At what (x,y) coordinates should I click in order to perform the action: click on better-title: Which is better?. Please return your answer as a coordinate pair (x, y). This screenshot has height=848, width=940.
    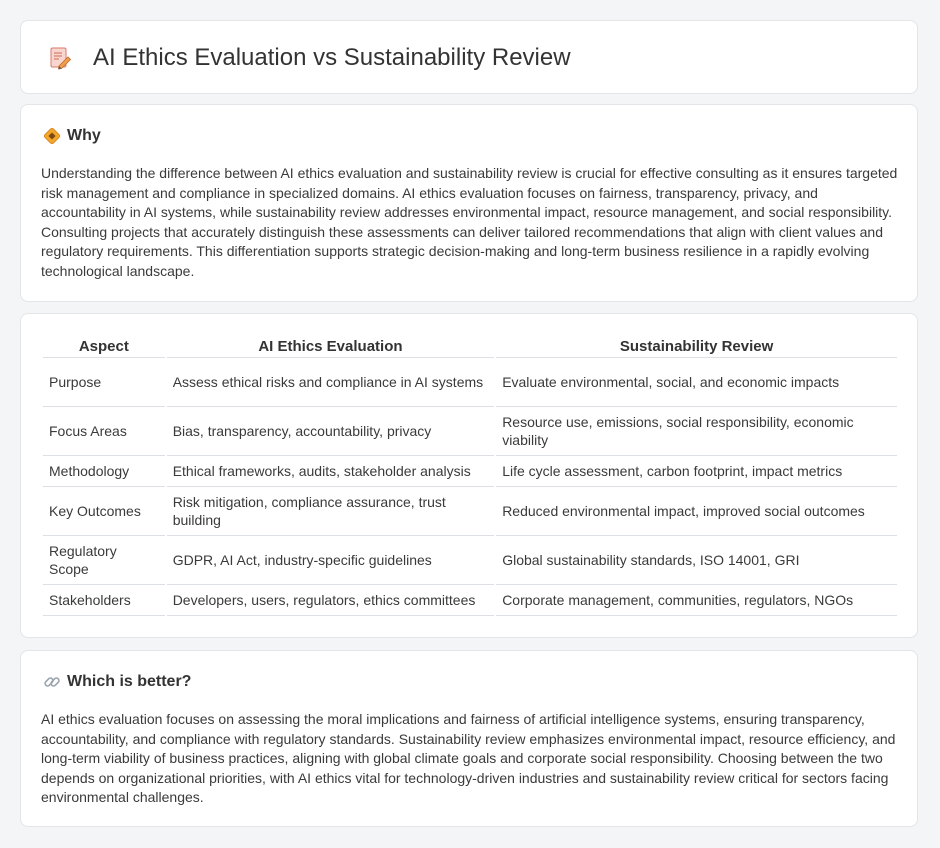
    Looking at the image, I should click on (129, 681).